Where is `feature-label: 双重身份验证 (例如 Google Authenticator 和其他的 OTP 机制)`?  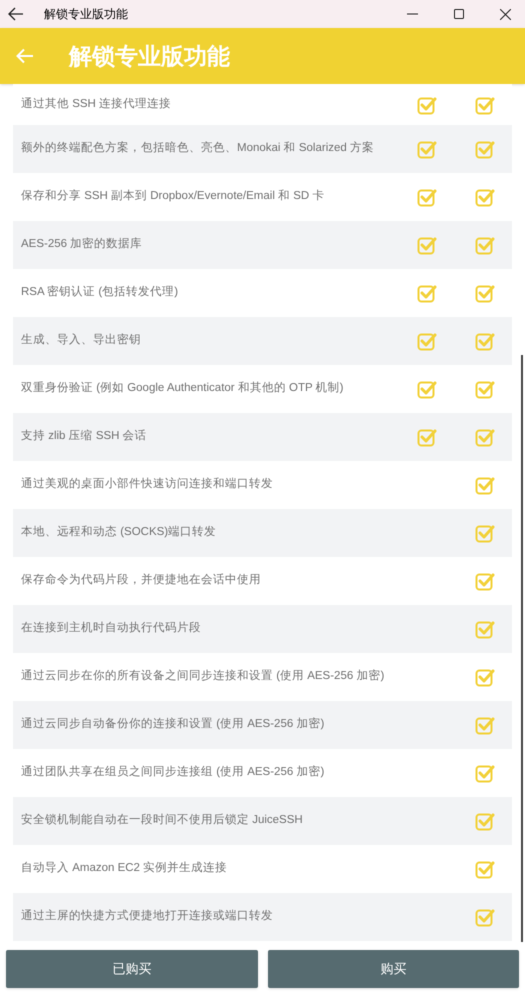 feature-label: 双重身份验证 (例如 Google Authenticator 和其他的 OTP 机制) is located at coordinates (182, 388).